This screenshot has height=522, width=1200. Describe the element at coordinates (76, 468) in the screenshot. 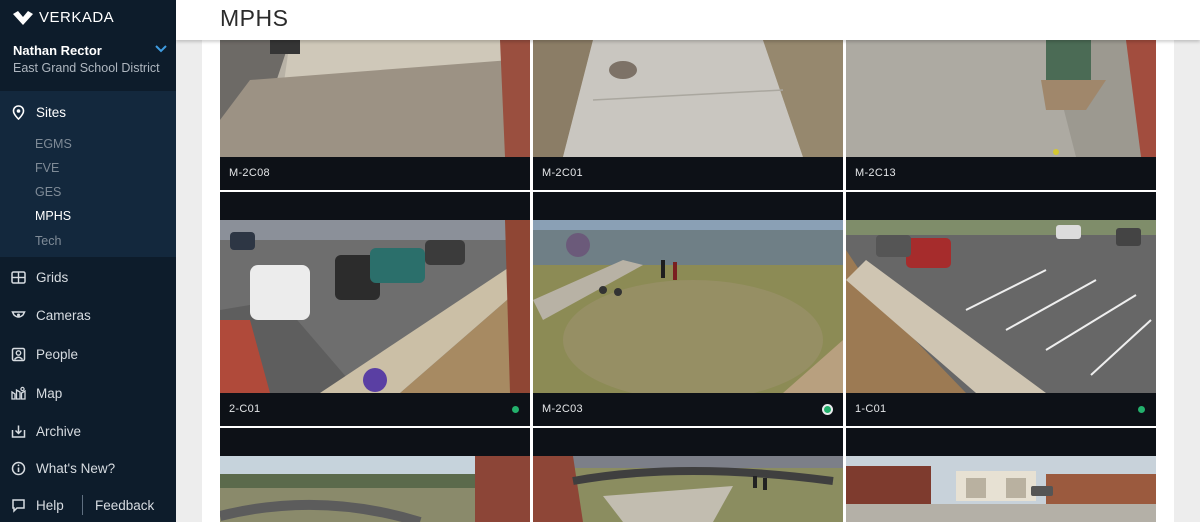

I see `nav-whats-new-label: What's New?` at that location.